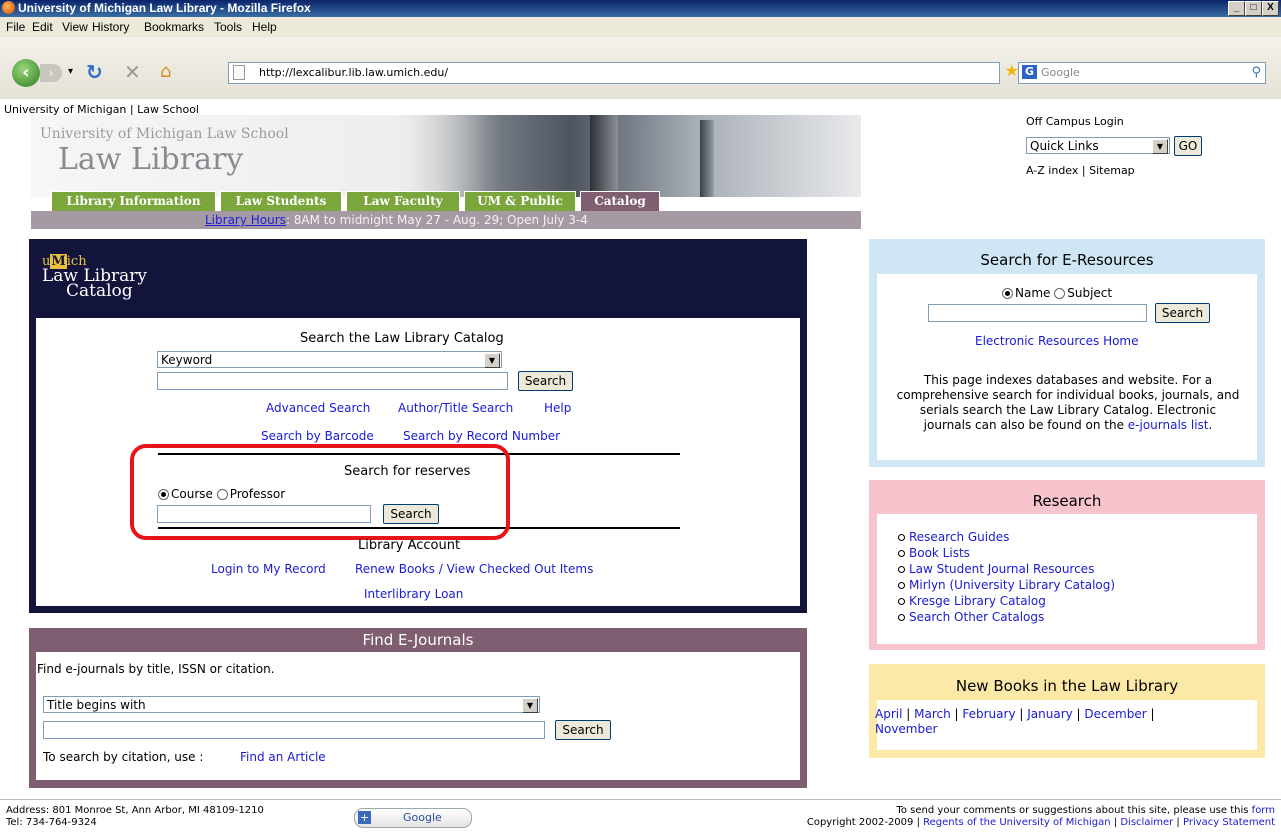 Image resolution: width=1281 pixels, height=834 pixels. Describe the element at coordinates (520, 201) in the screenshot. I see `tab-um-public: UM & Public` at that location.